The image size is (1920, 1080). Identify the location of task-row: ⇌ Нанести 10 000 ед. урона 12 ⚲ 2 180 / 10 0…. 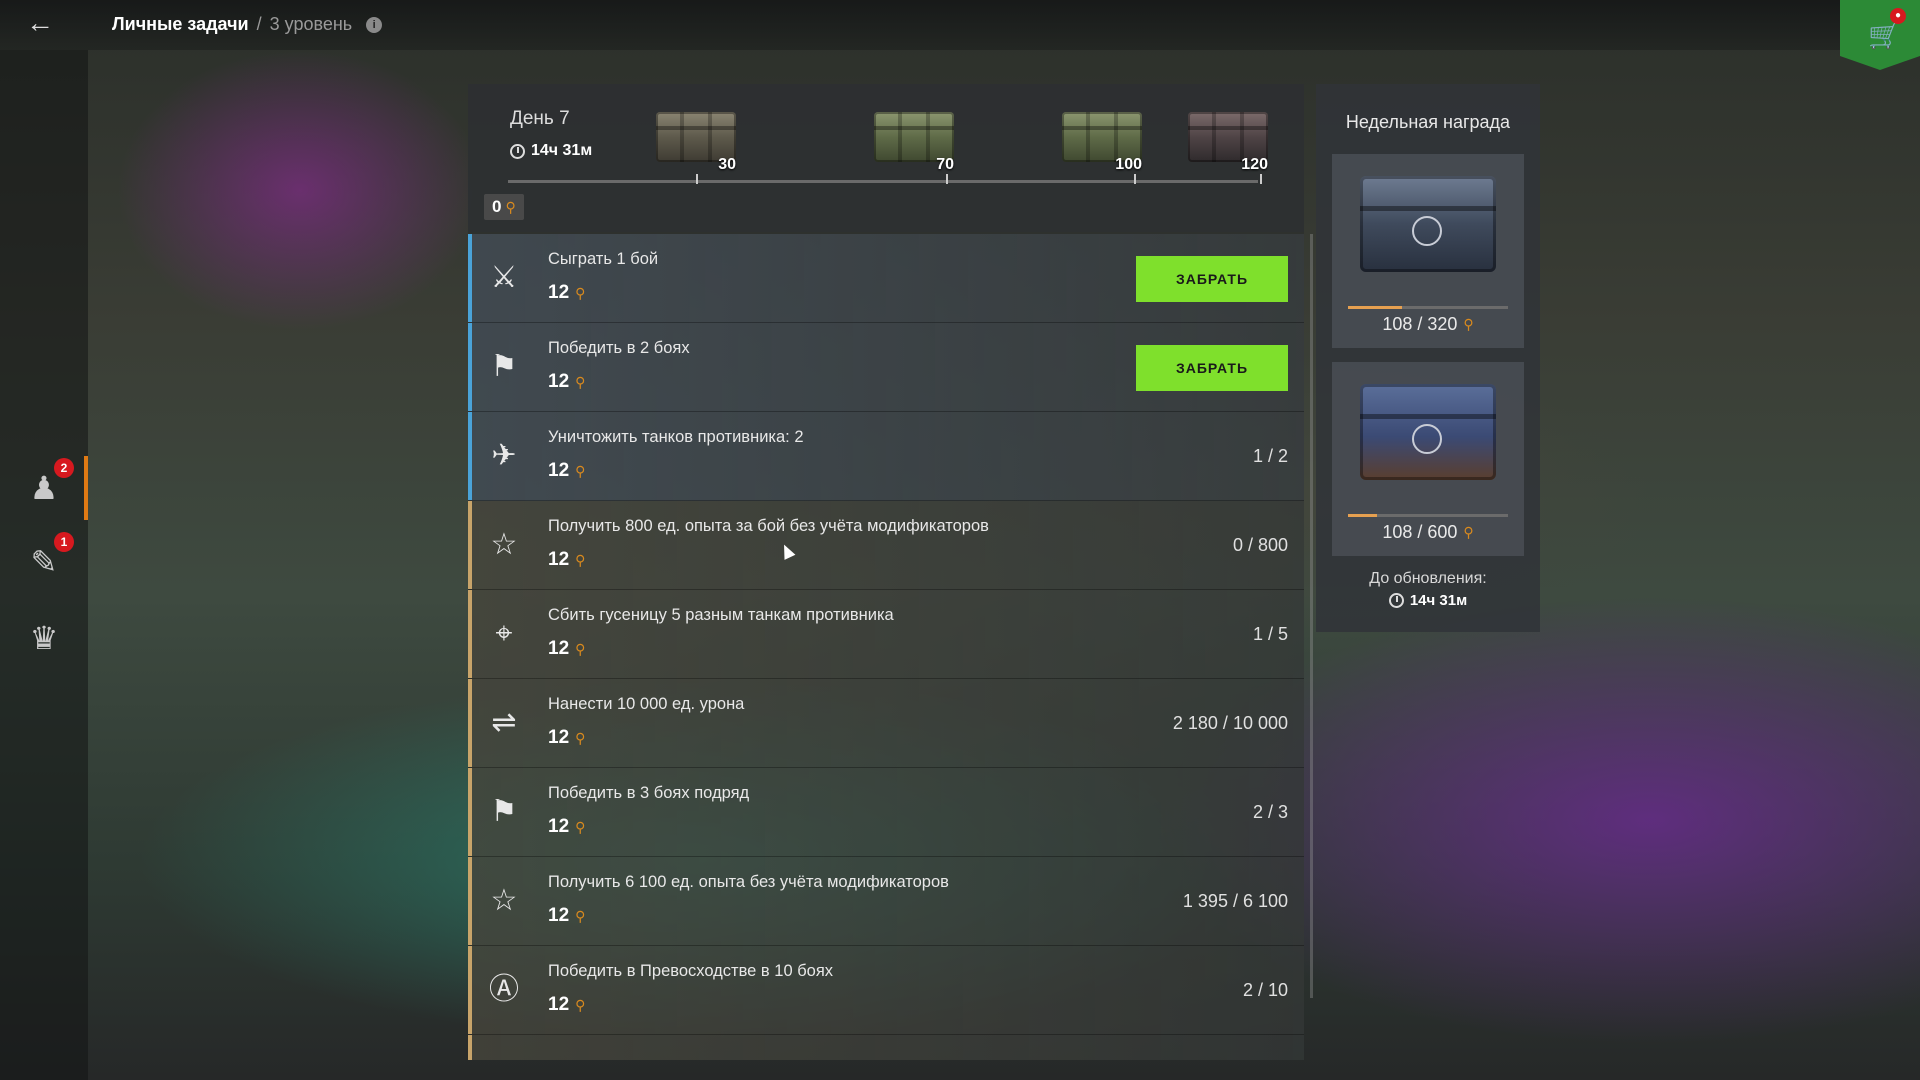
(886, 723).